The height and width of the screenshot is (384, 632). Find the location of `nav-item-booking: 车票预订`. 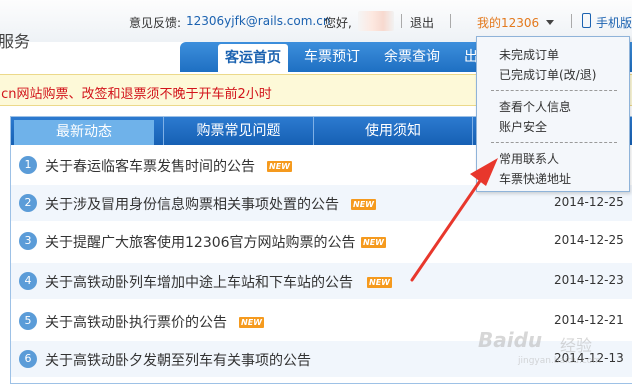

nav-item-booking: 车票预订 is located at coordinates (332, 57).